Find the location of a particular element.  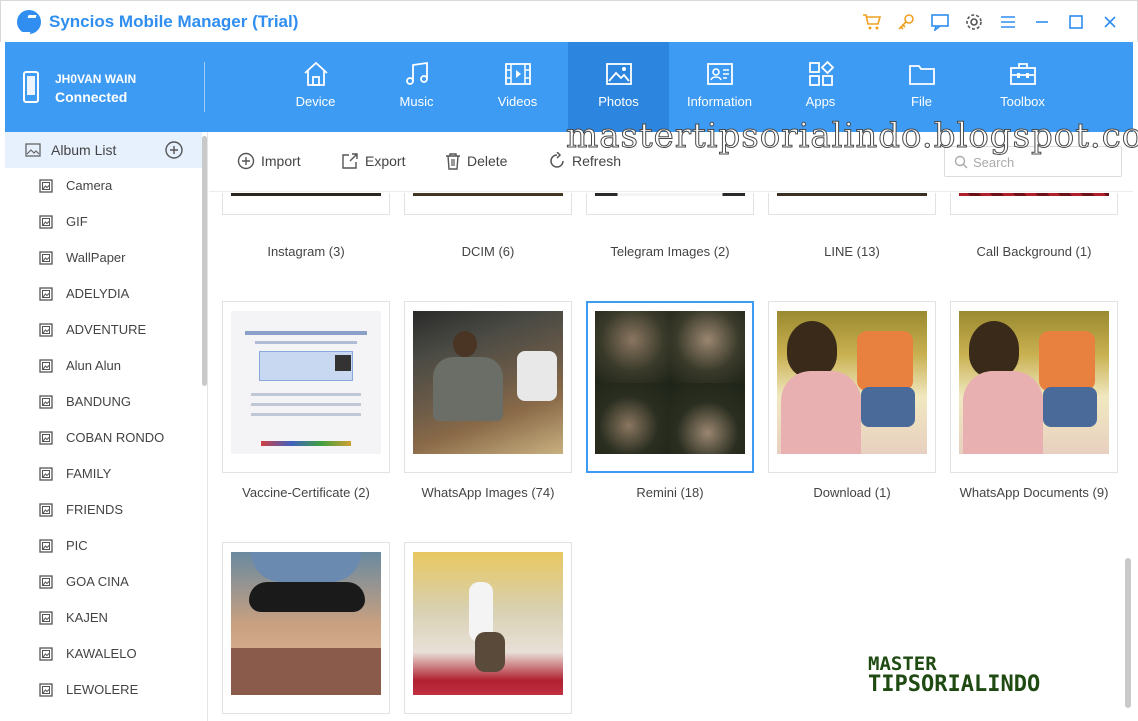

album-card-remini is located at coordinates (670, 387).